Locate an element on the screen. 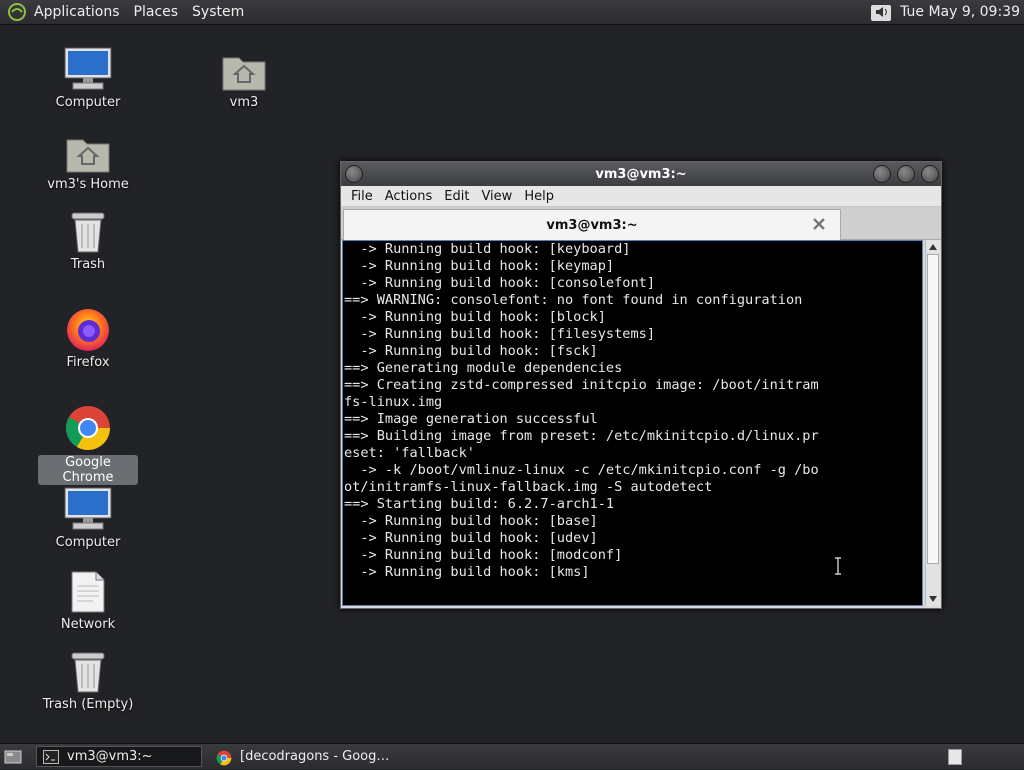 The image size is (1024, 770). desktop-icon-google-chrome: Google Chrome is located at coordinates (88, 445).